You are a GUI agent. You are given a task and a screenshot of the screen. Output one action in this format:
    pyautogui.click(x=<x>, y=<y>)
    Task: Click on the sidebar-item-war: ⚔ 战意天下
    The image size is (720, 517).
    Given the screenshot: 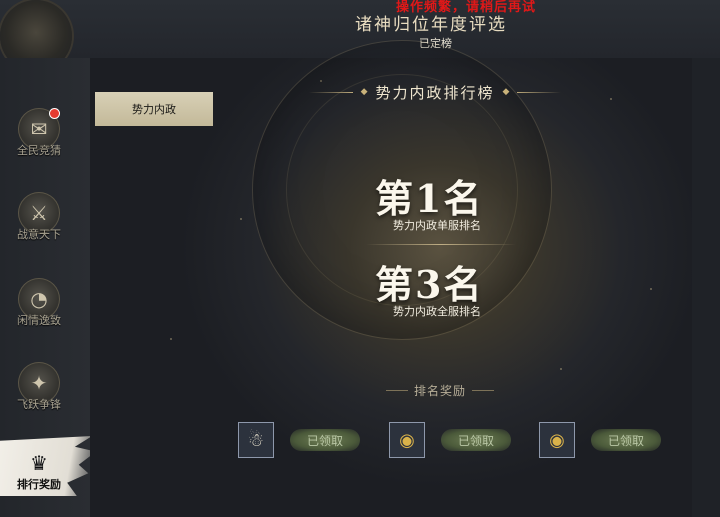 What is the action you would take?
    pyautogui.click(x=39, y=227)
    